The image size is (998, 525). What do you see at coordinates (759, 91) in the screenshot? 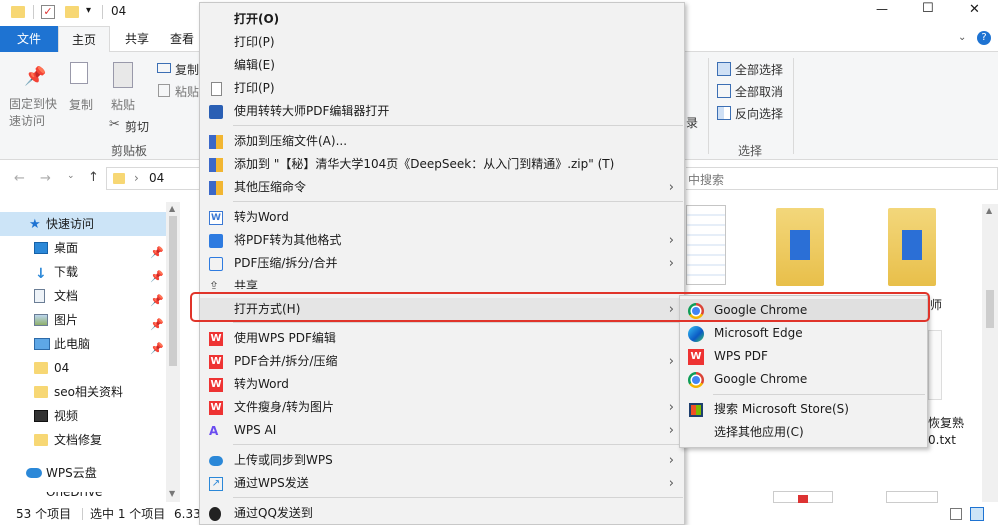
I see `select-none-button: 全部取消` at bounding box center [759, 91].